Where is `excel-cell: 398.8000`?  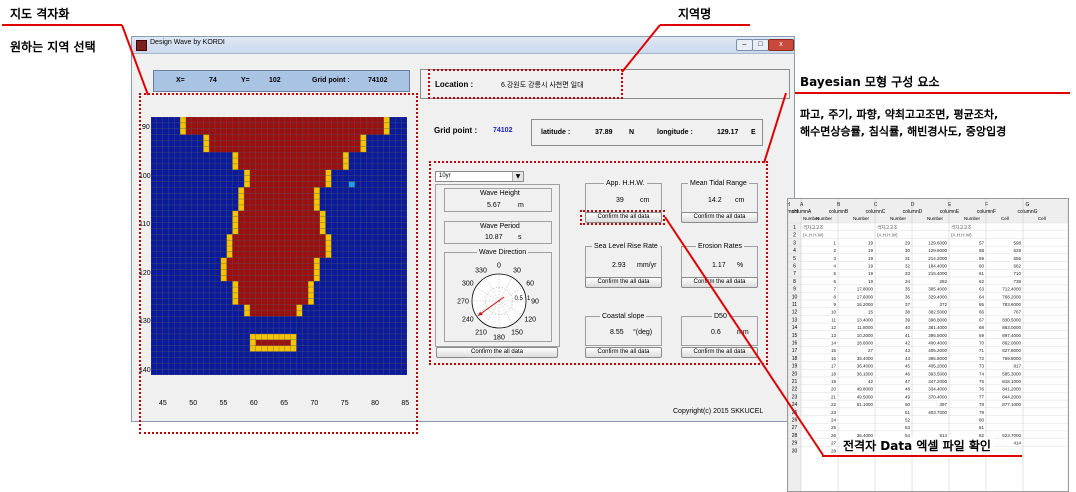
excel-cell: 398.8000 is located at coordinates (937, 319).